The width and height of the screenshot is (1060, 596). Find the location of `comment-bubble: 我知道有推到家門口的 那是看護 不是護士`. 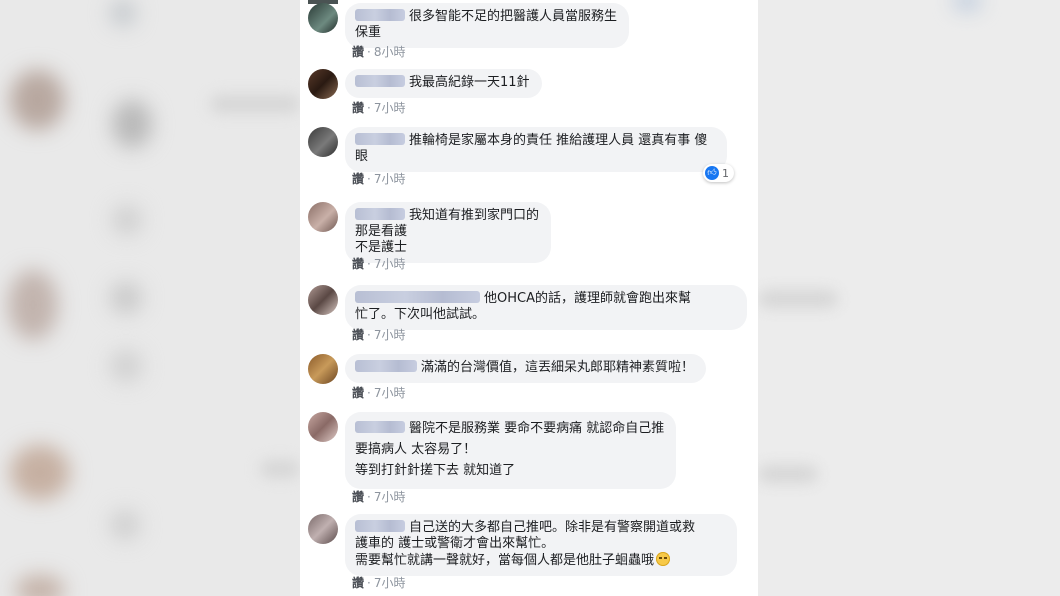

comment-bubble: 我知道有推到家門口的 那是看護 不是護士 is located at coordinates (448, 232).